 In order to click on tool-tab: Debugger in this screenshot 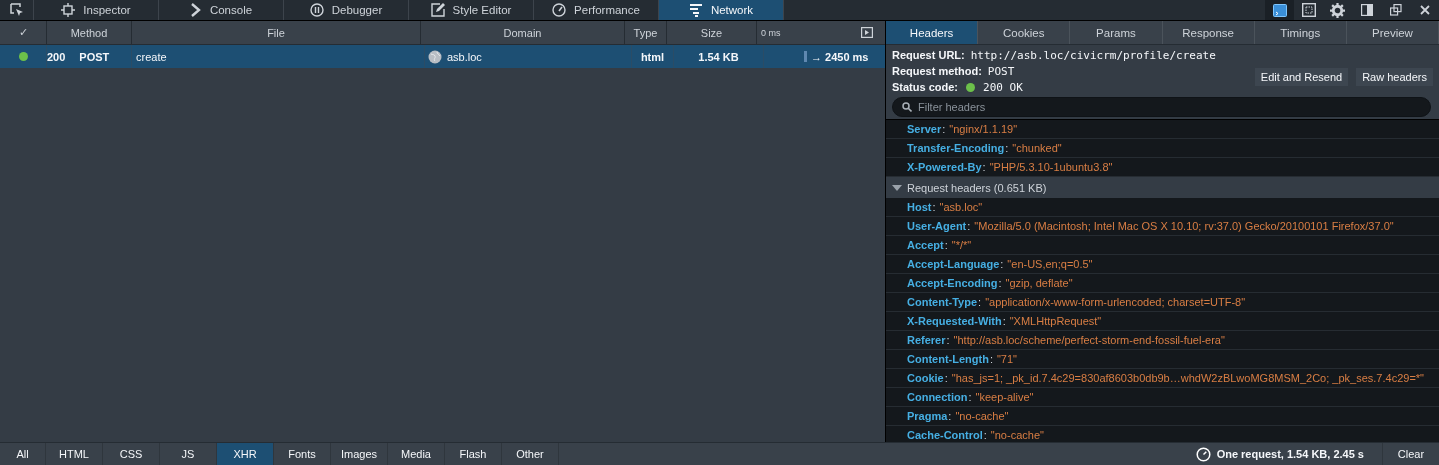, I will do `click(346, 10)`.